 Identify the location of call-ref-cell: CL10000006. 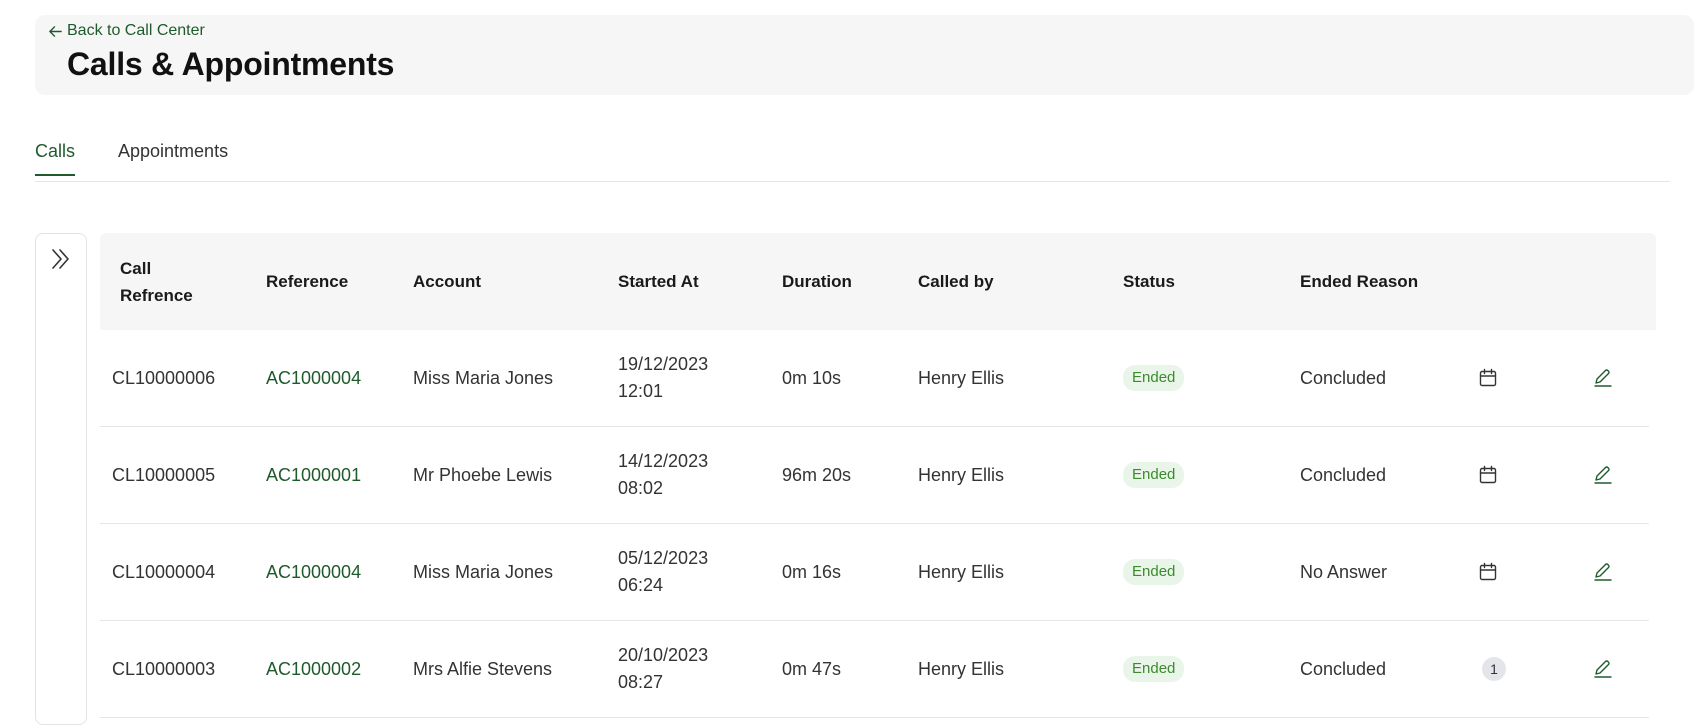
(164, 377).